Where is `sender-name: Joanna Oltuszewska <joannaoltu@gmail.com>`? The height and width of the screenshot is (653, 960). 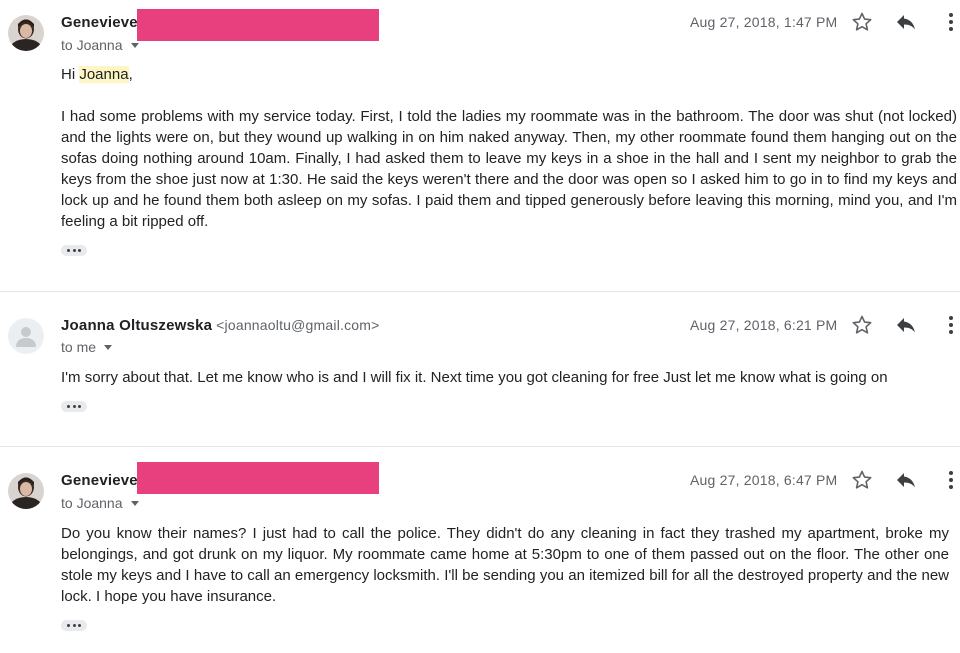 sender-name: Joanna Oltuszewska <joannaoltu@gmail.com> is located at coordinates (220, 325).